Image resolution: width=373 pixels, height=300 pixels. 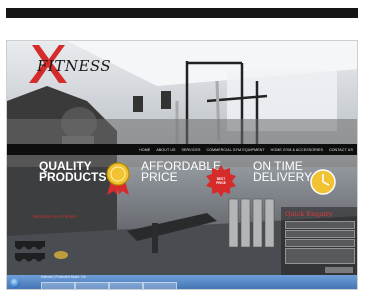 I want to click on enquiry-submit-button, so click(x=339, y=270).